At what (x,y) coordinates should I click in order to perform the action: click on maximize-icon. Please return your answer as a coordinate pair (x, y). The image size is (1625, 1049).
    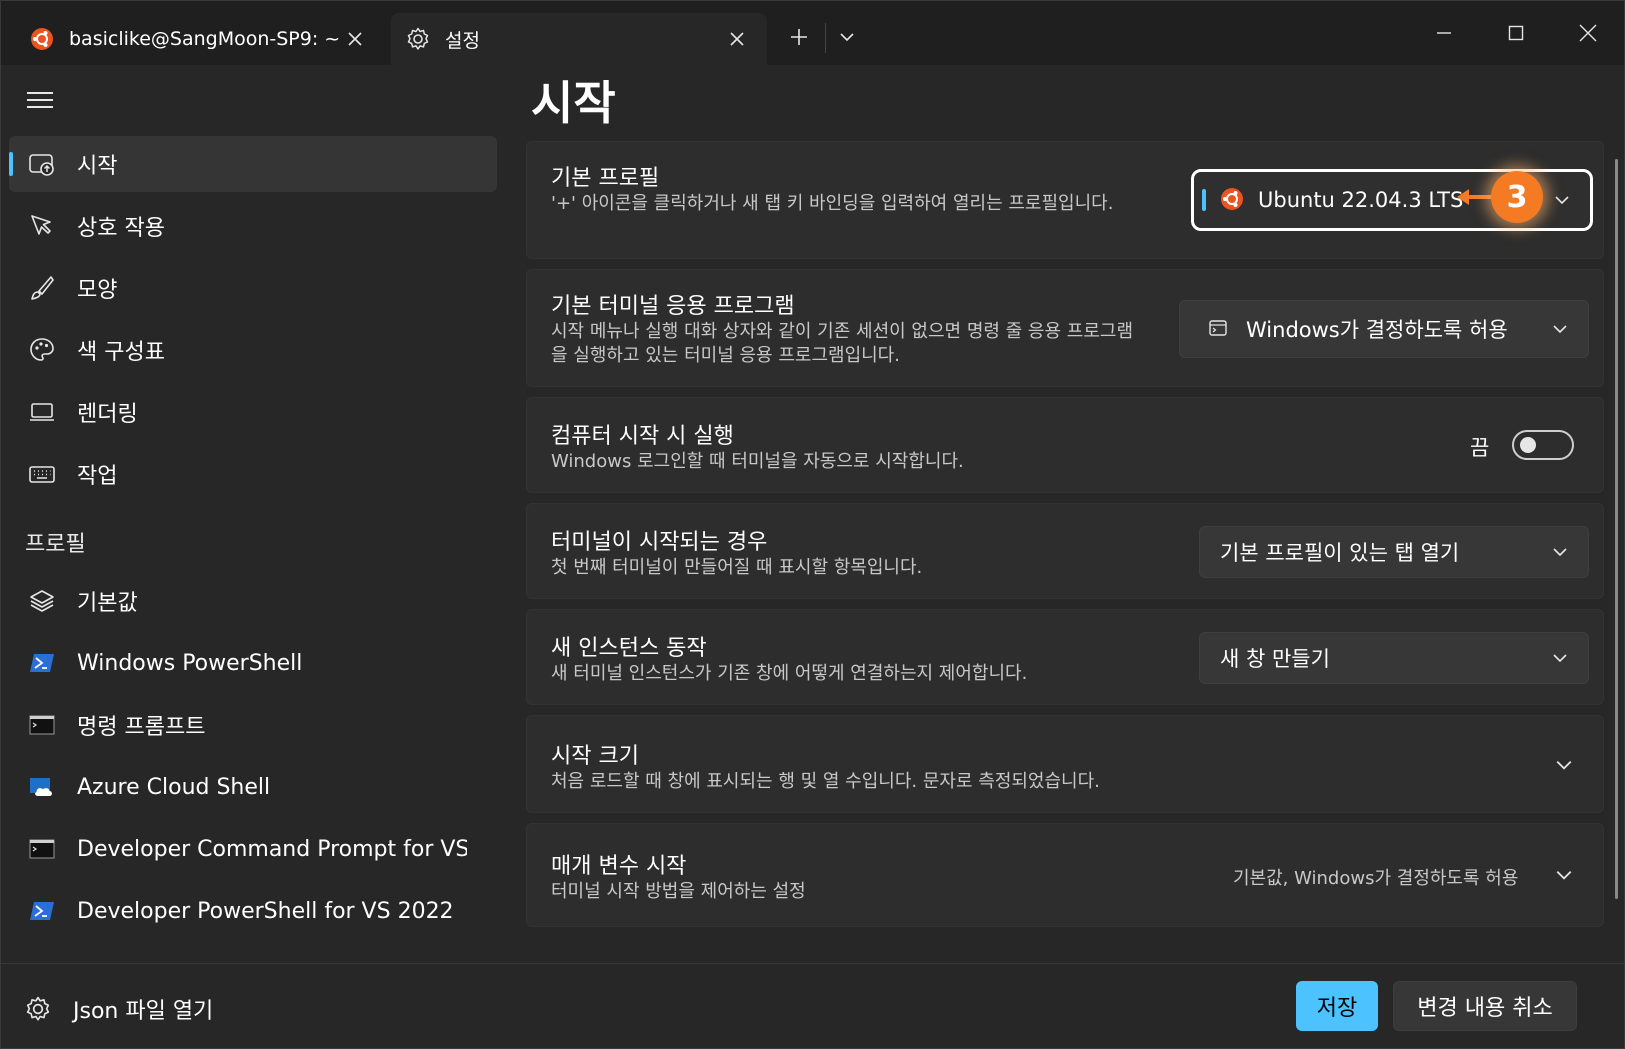
    Looking at the image, I should click on (1516, 33).